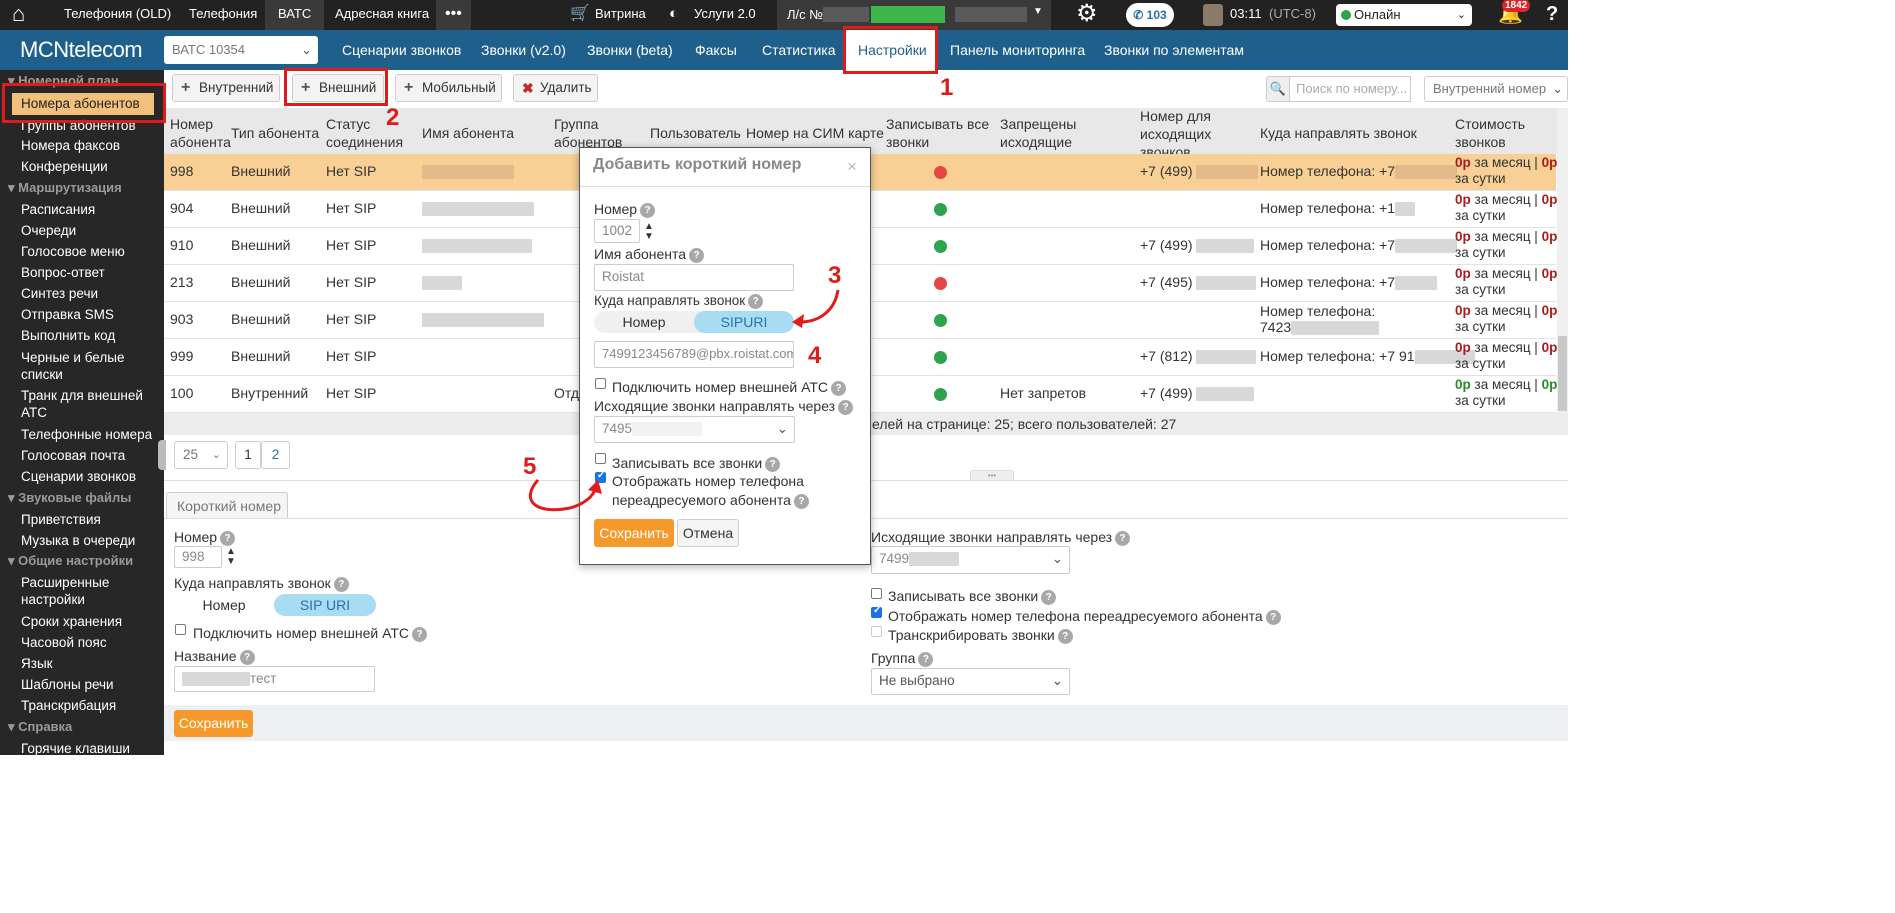  Describe the element at coordinates (798, 321) in the screenshot. I see `arrow-3-head` at that location.